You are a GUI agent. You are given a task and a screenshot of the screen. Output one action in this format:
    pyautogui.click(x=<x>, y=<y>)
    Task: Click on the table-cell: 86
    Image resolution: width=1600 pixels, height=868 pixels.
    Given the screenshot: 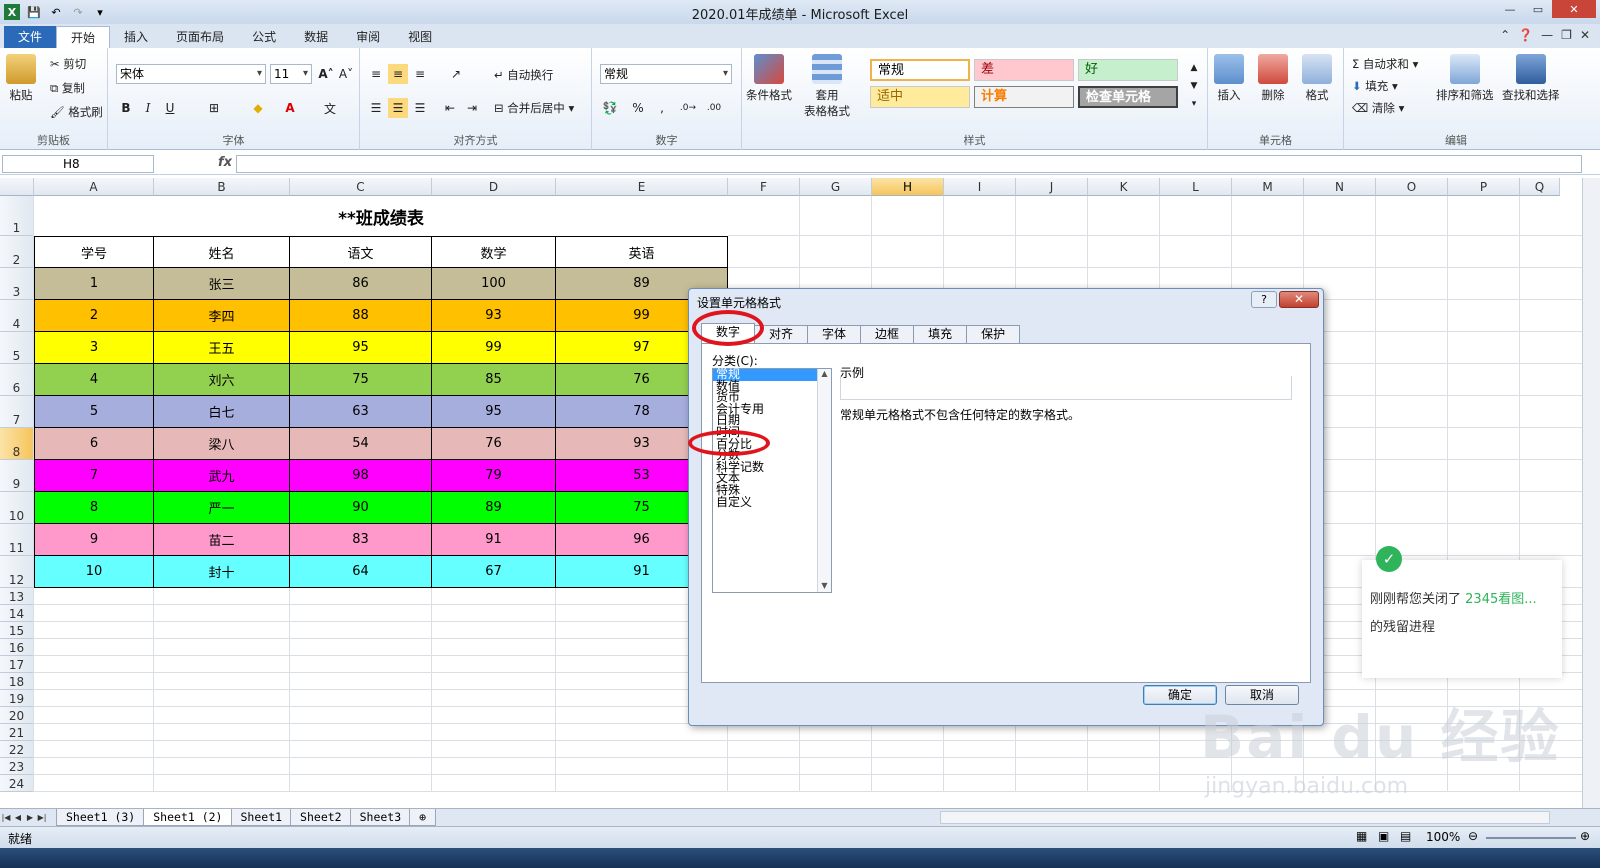 What is the action you would take?
    pyautogui.click(x=361, y=284)
    